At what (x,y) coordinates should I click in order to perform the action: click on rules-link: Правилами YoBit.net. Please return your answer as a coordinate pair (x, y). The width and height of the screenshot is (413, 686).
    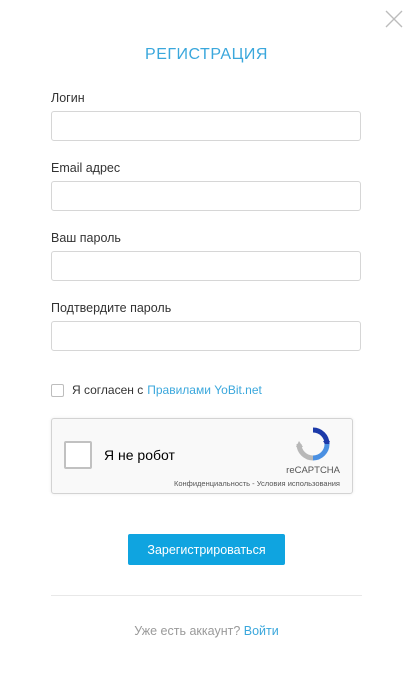
    Looking at the image, I should click on (204, 390).